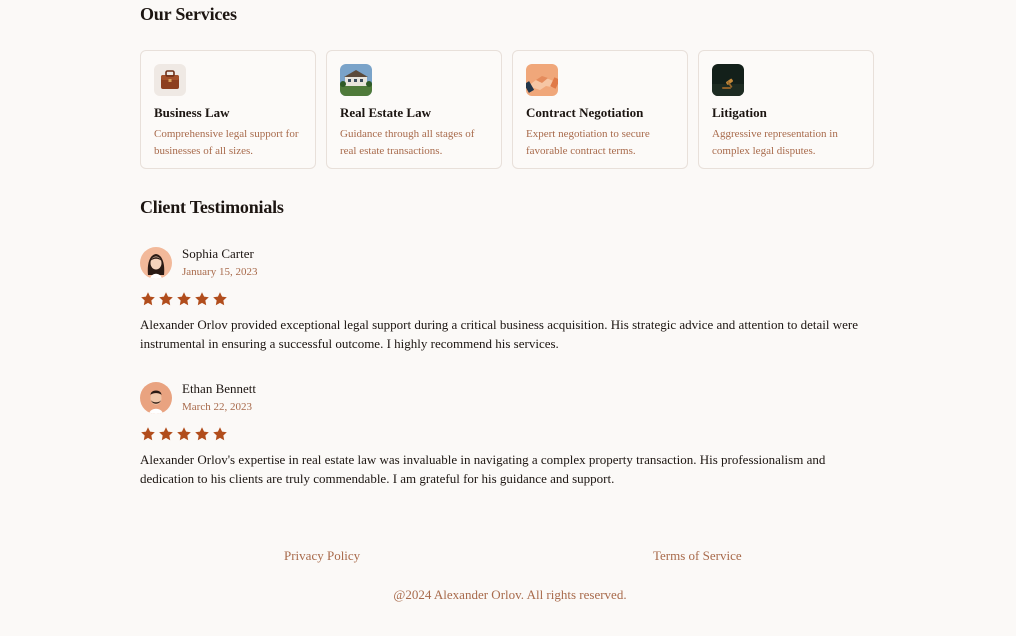  Describe the element at coordinates (322, 556) in the screenshot. I see `privacy-policy-link: Privacy Policy` at that location.